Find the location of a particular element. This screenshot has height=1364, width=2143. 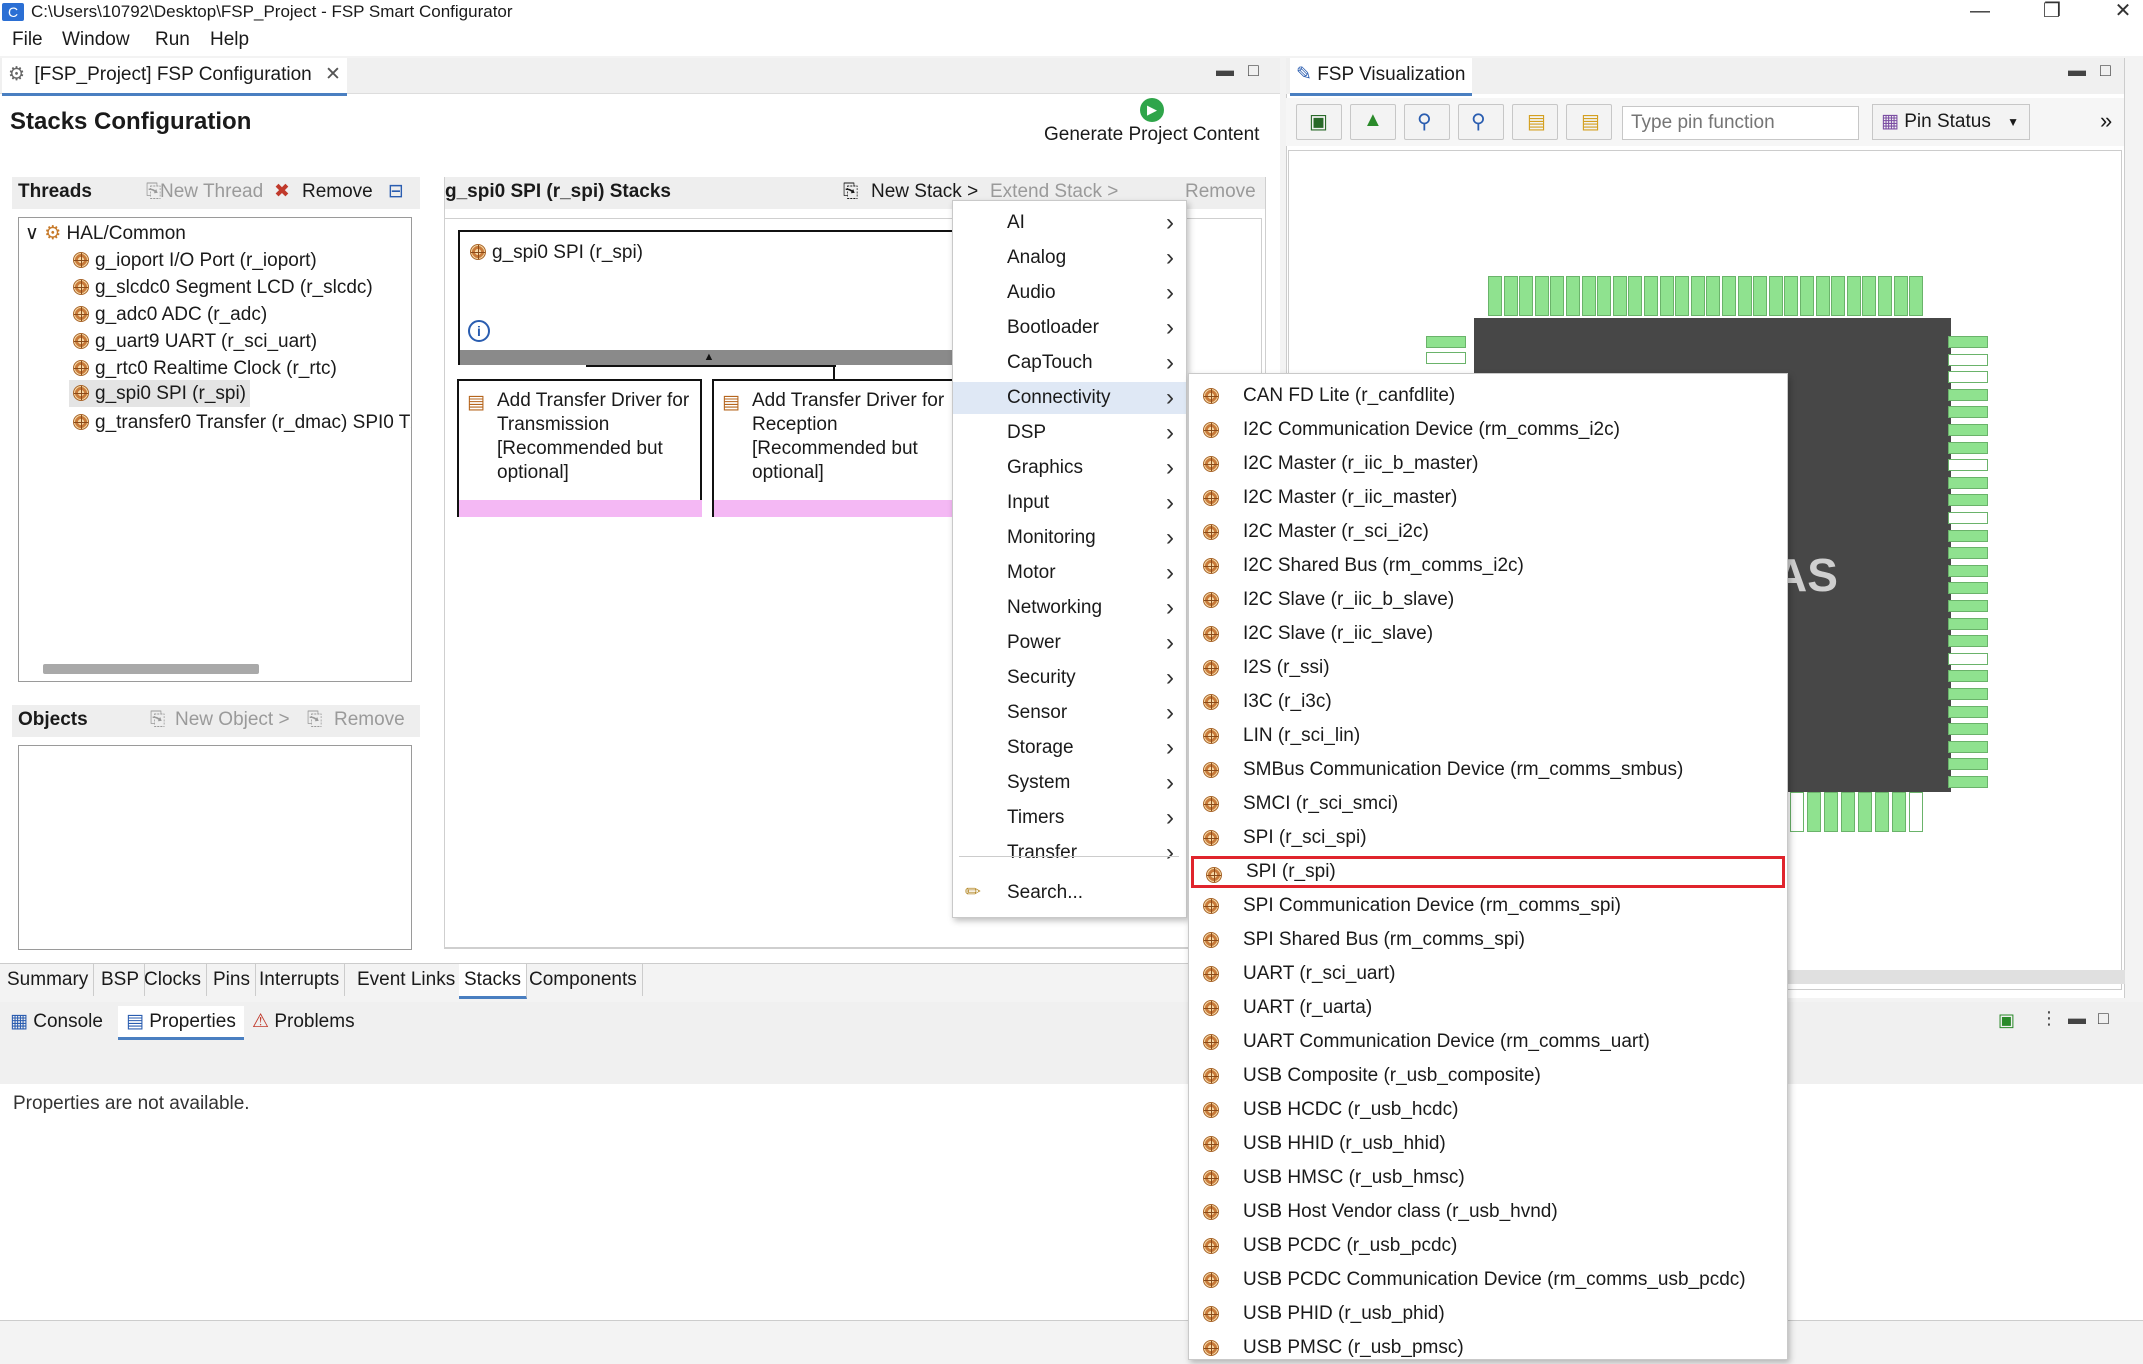

menu-item-module: I2S (r_ssi) is located at coordinates (1488, 668).